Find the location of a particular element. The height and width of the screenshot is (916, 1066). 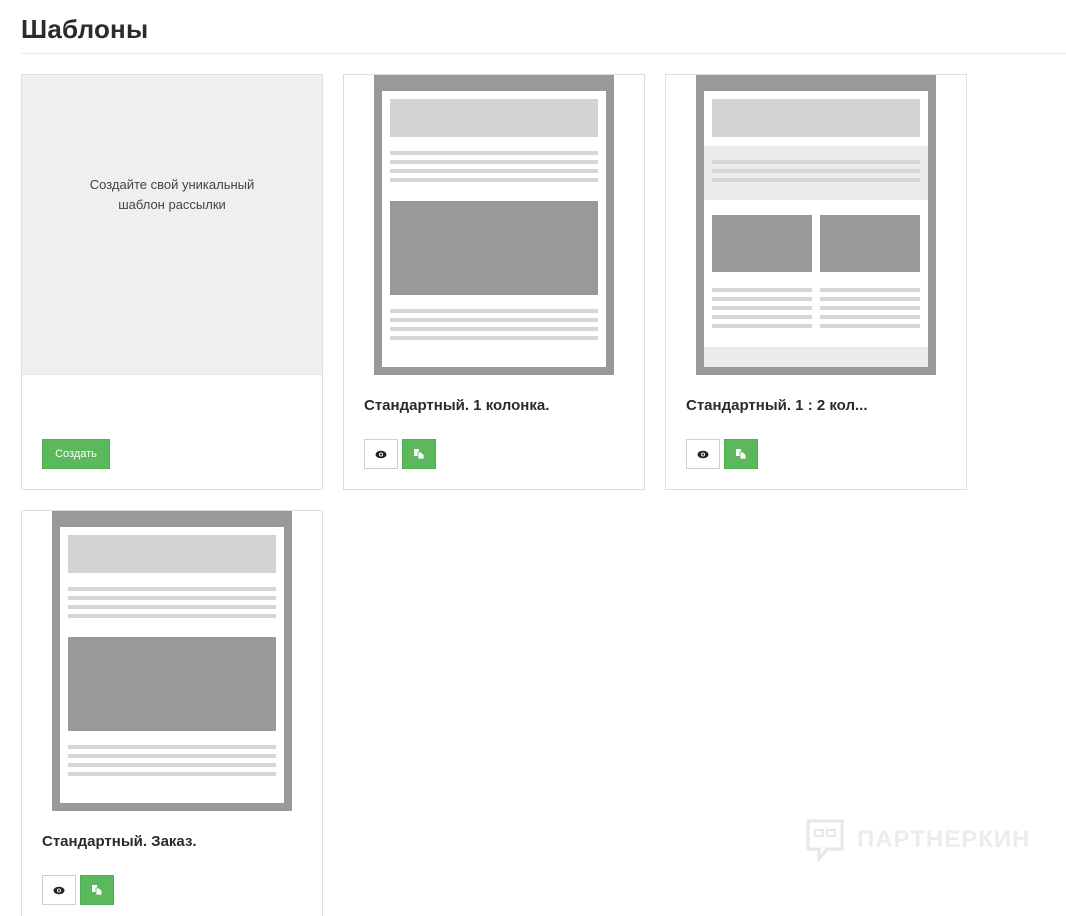

template-card: Стандартный. Заказ. is located at coordinates (172, 713).